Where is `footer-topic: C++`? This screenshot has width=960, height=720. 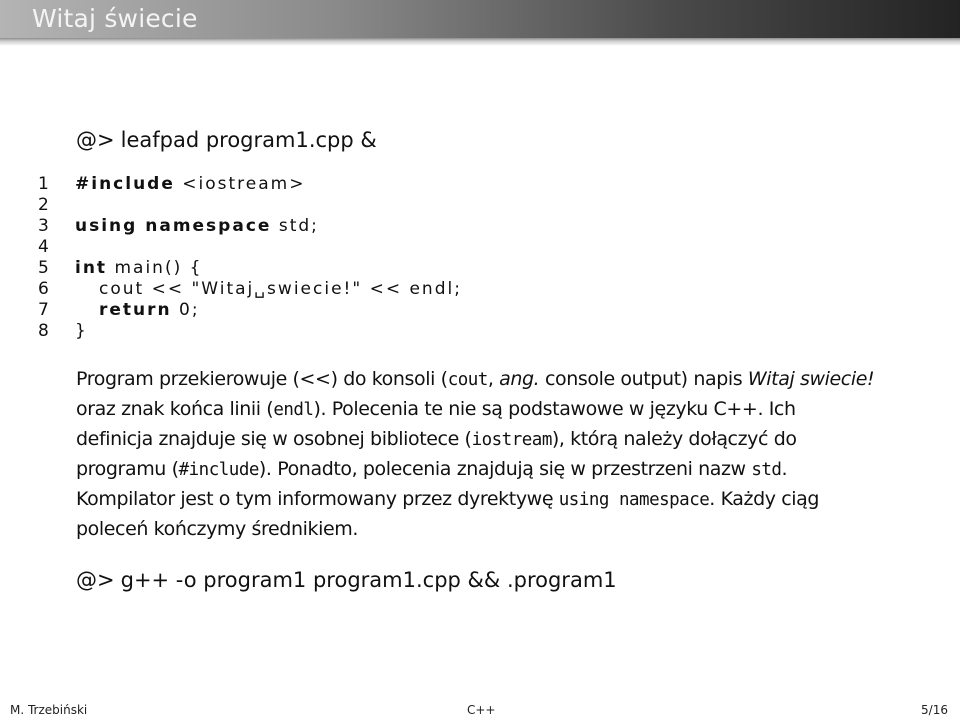
footer-topic: C++ is located at coordinates (481, 710).